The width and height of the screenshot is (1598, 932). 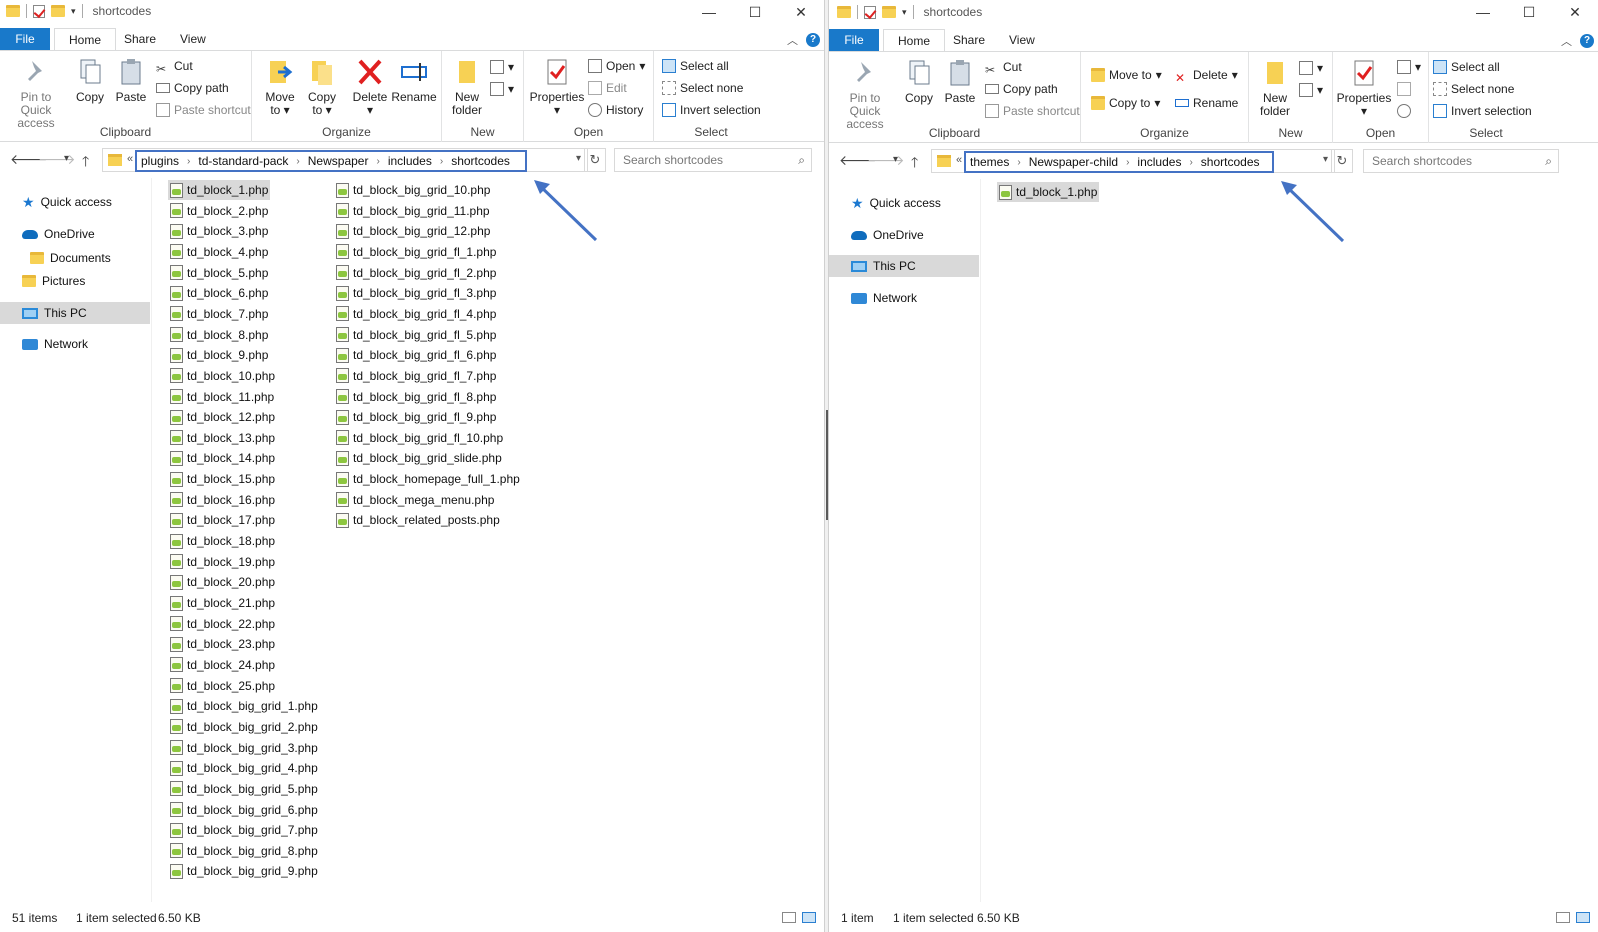 I want to click on edit-button, so click(x=1404, y=89).